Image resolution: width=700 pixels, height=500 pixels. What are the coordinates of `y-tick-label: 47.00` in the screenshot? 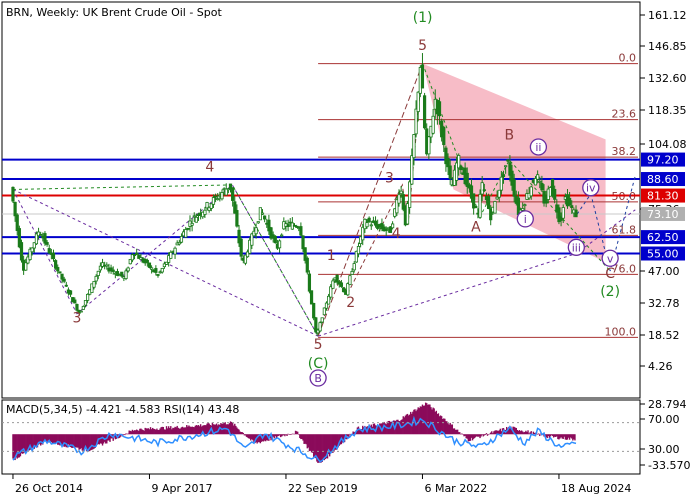 It's located at (664, 271).